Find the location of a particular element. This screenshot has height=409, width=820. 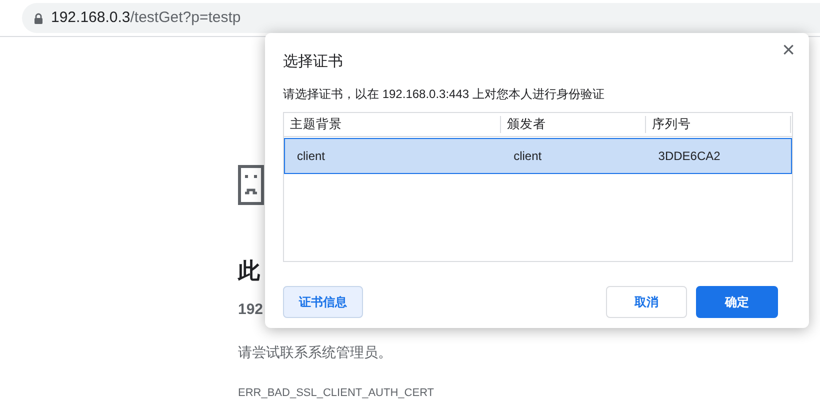

error-hint: 请尝试联系系统管理员。 is located at coordinates (315, 352).